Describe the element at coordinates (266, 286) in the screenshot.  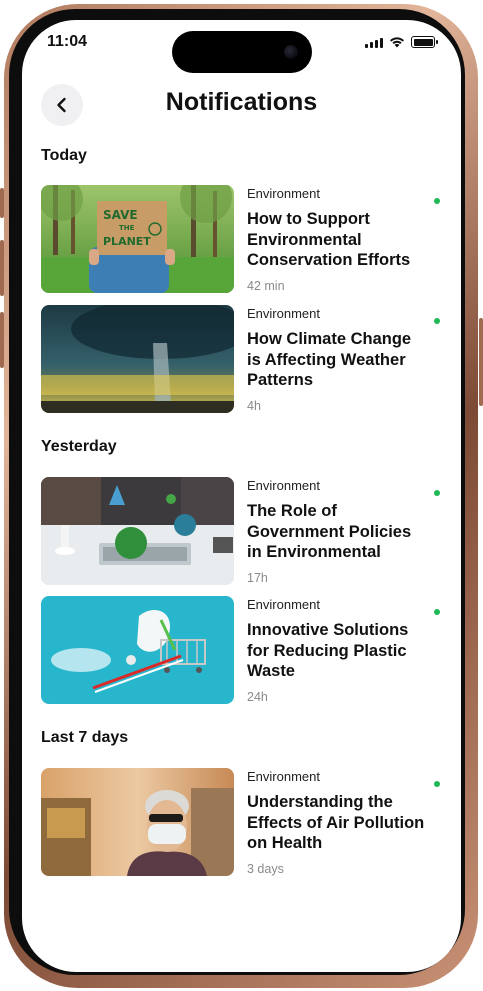
I see `timestamp: 42 min` at that location.